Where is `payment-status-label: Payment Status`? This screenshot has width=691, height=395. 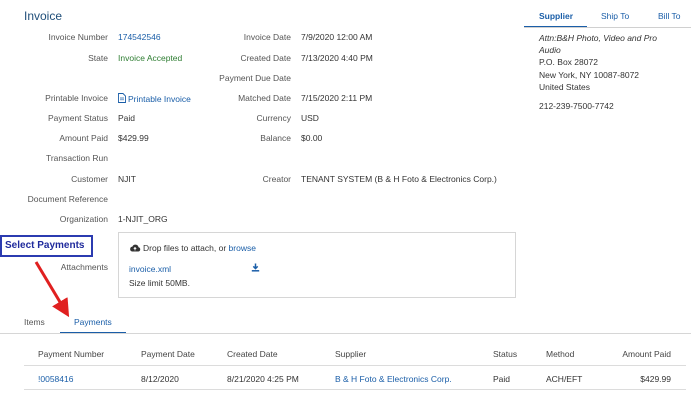
payment-status-label: Payment Status is located at coordinates (77, 118).